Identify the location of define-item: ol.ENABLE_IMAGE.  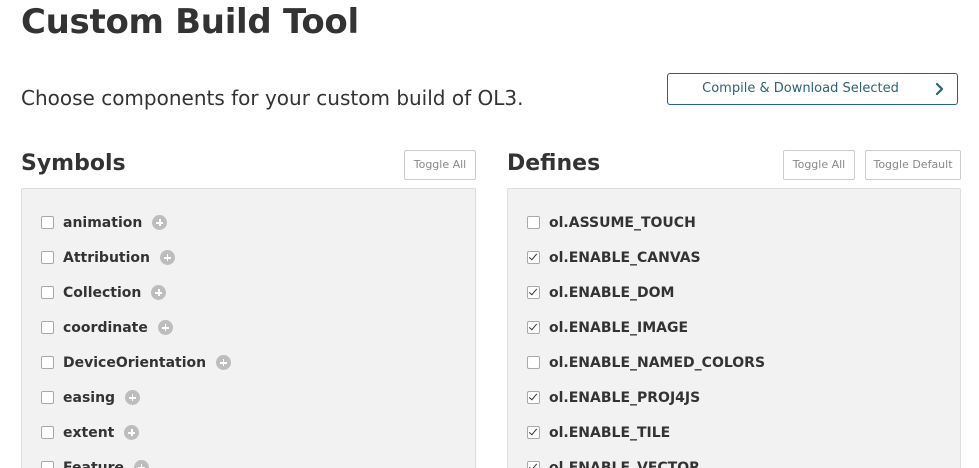
(646, 327).